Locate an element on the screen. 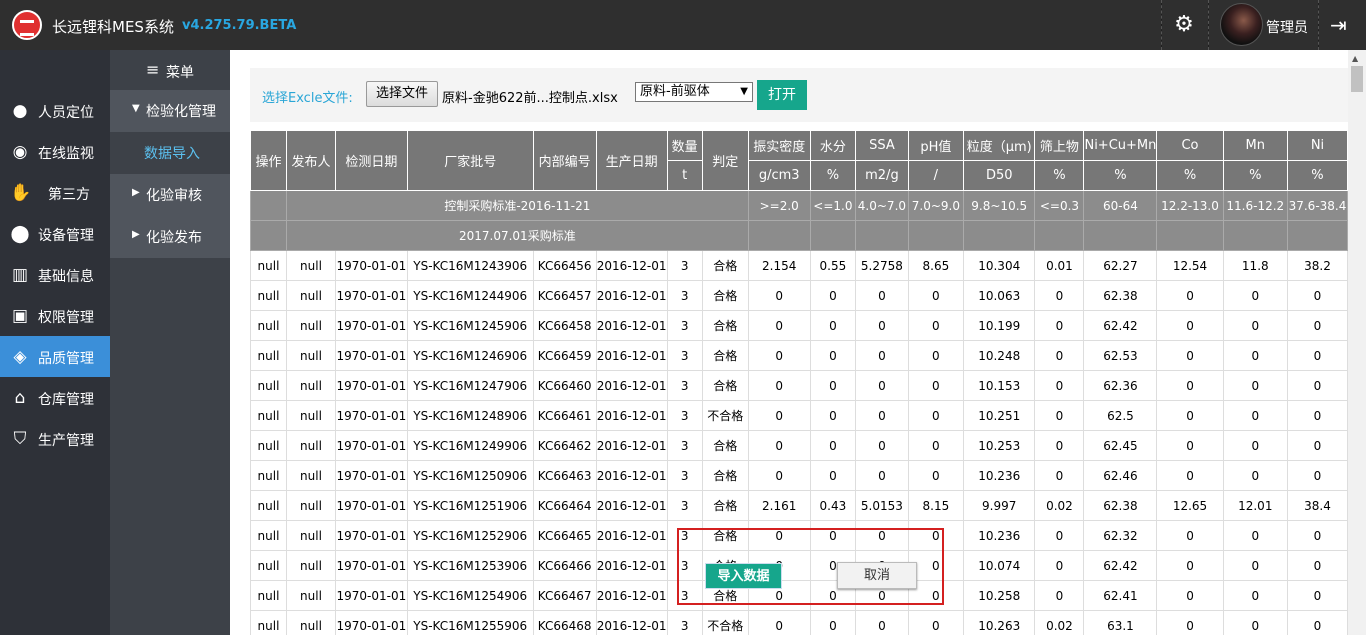  submenu-header: ≡ 菜单 is located at coordinates (170, 70).